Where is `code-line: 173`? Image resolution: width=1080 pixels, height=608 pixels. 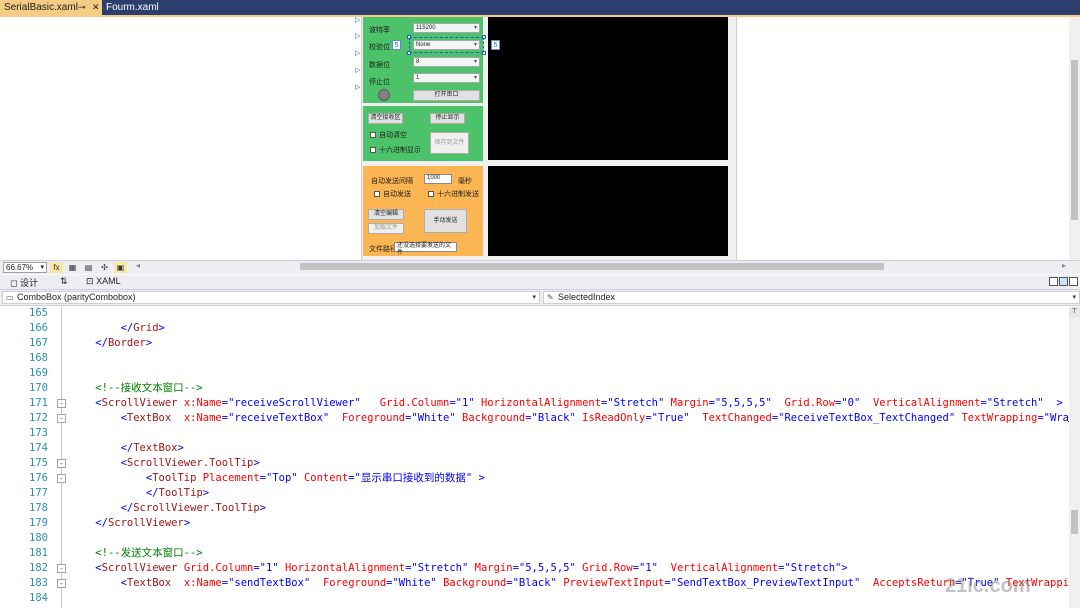 code-line: 173 is located at coordinates (534, 433).